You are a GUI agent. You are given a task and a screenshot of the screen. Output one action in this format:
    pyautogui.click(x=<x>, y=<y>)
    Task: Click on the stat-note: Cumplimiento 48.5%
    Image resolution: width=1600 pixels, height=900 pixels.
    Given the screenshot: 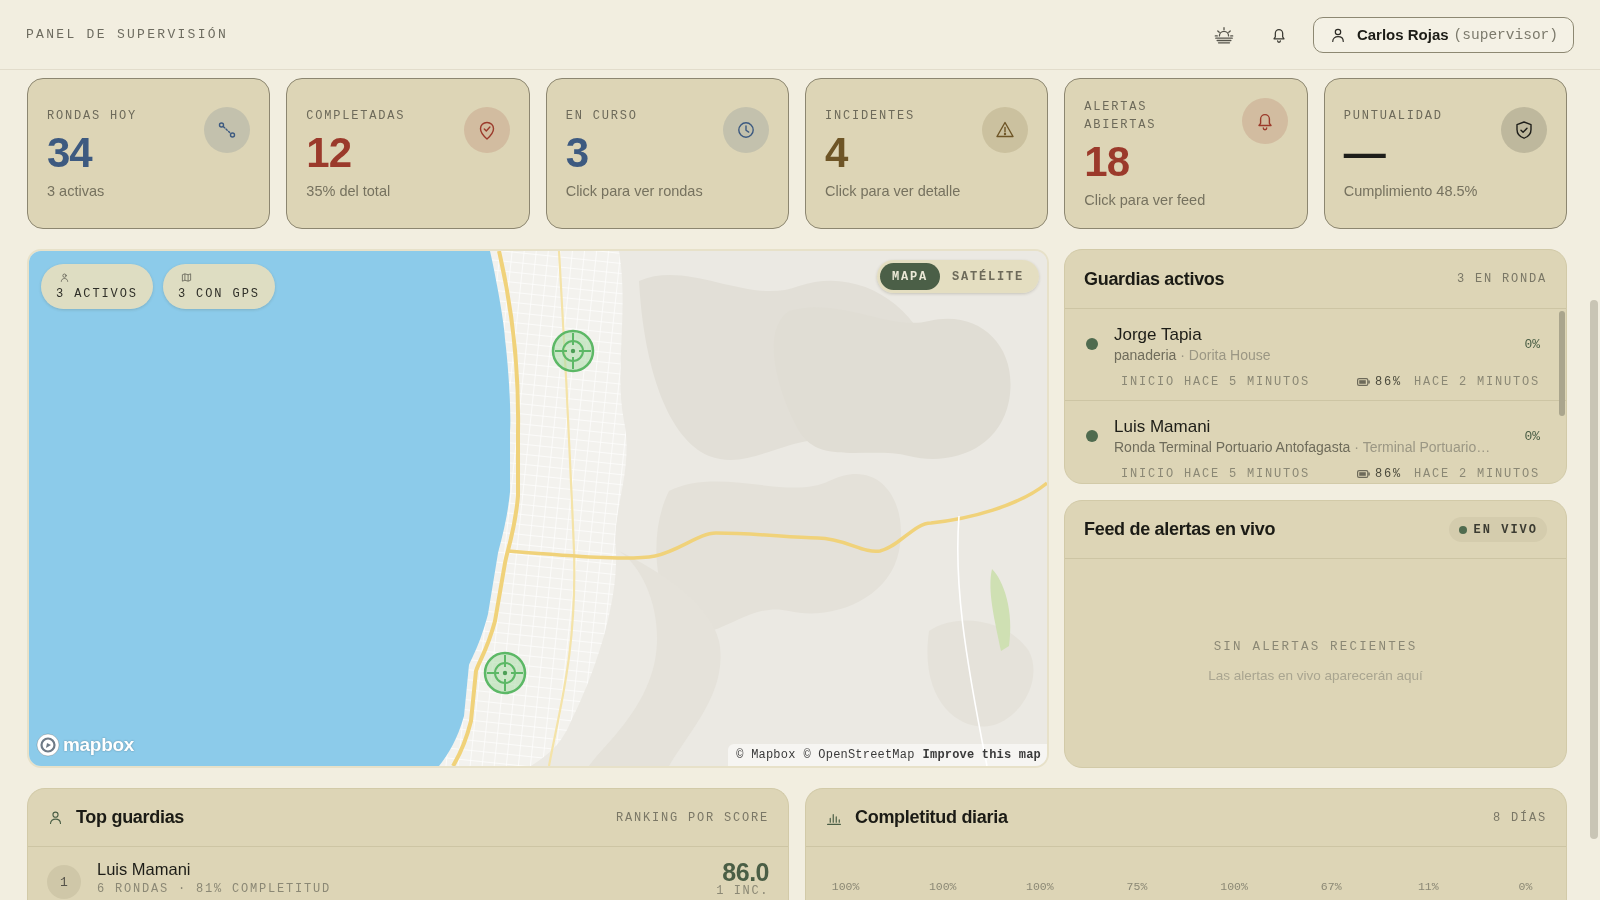 What is the action you would take?
    pyautogui.click(x=1411, y=191)
    